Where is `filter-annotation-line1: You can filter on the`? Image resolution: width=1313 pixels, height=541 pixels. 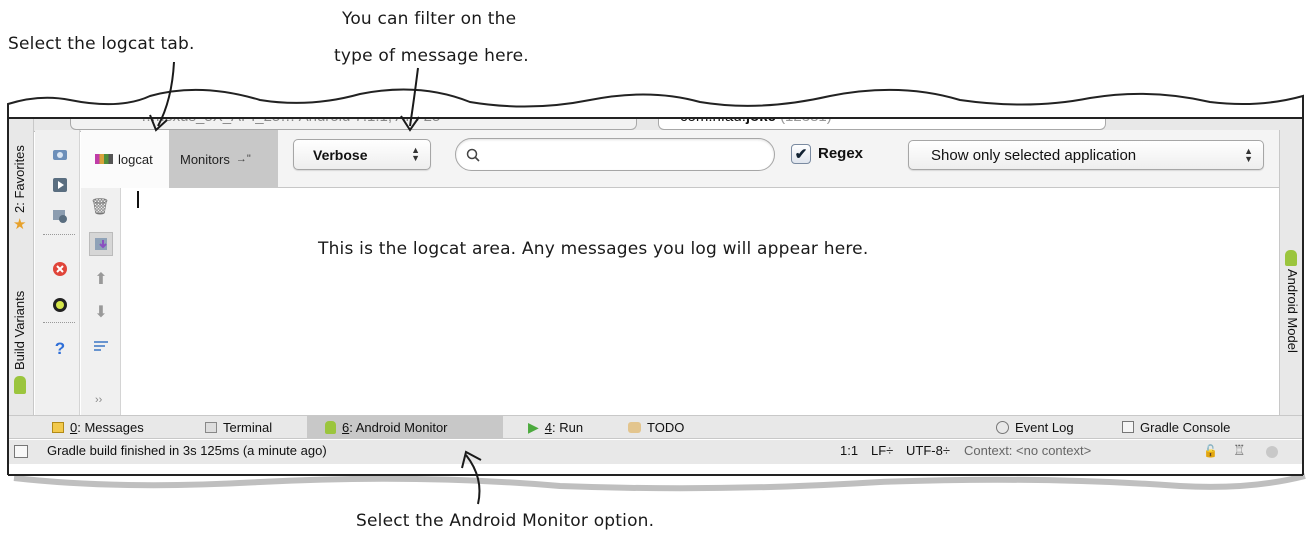
filter-annotation-line1: You can filter on the is located at coordinates (429, 19).